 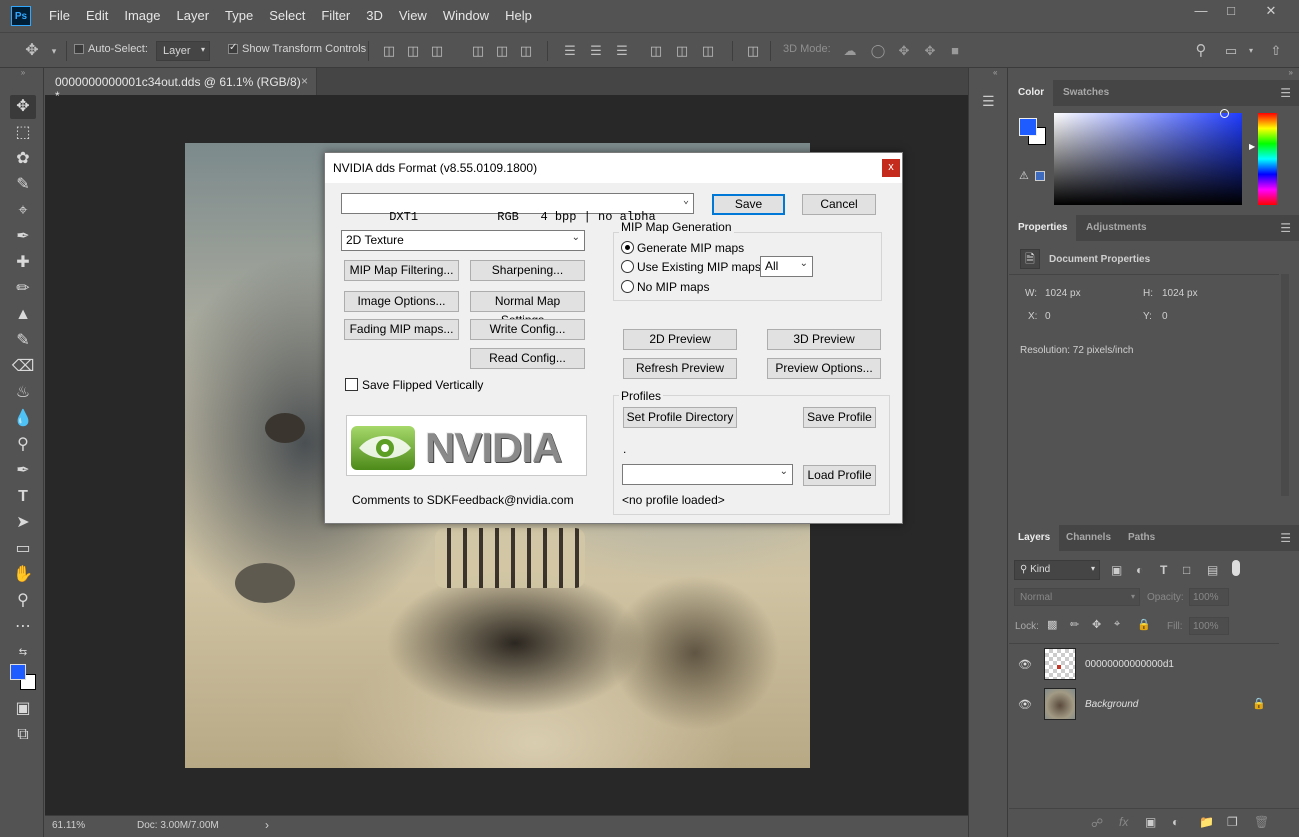 I want to click on distribute-top-icon: ☰, so click(x=570, y=51).